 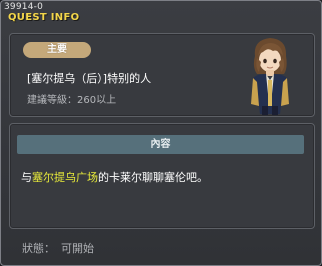 I want to click on desc-suffix: 的卡莱尔聊聊塞伦吧。, so click(x=153, y=177).